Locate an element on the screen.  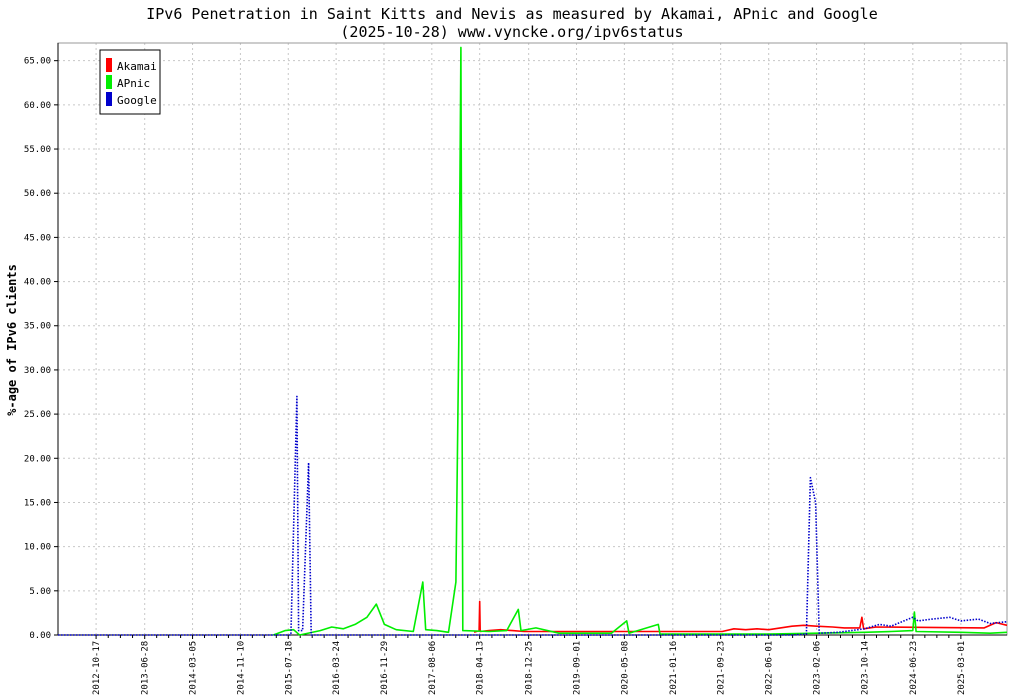
x-tick-label: 2021-01-16 is located at coordinates (674, 668).